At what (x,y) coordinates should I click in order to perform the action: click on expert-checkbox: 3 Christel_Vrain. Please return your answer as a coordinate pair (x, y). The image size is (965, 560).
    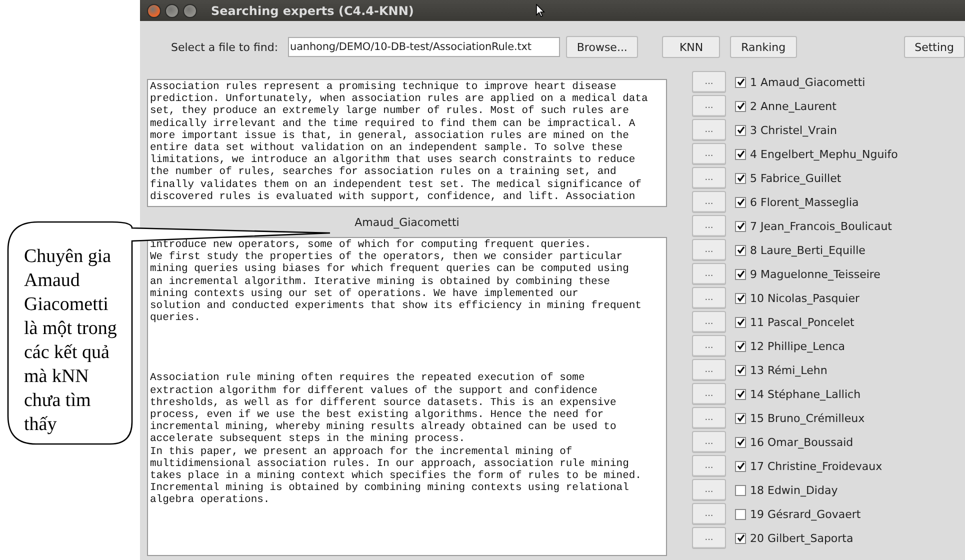
    Looking at the image, I should click on (786, 130).